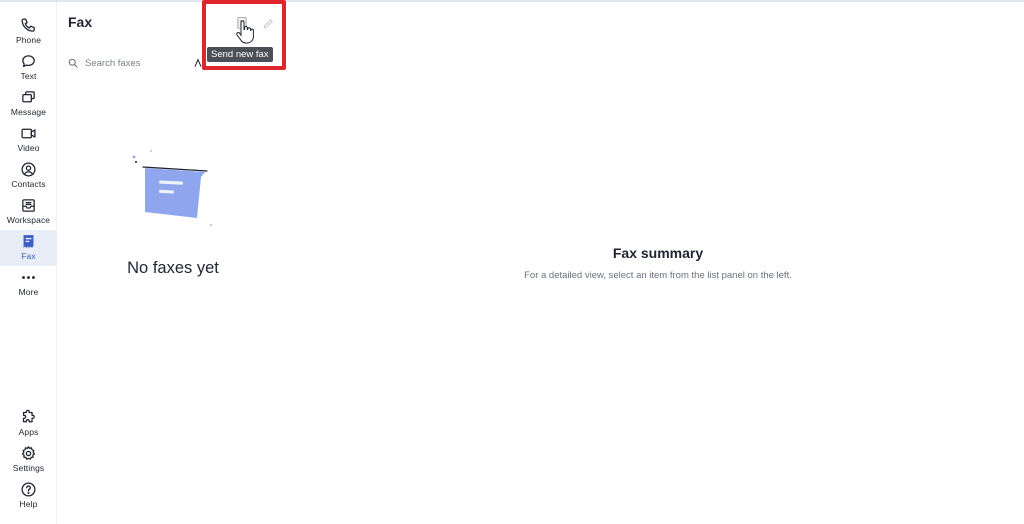 This screenshot has width=1024, height=524. What do you see at coordinates (28, 504) in the screenshot?
I see `nav-label-help: Help` at bounding box center [28, 504].